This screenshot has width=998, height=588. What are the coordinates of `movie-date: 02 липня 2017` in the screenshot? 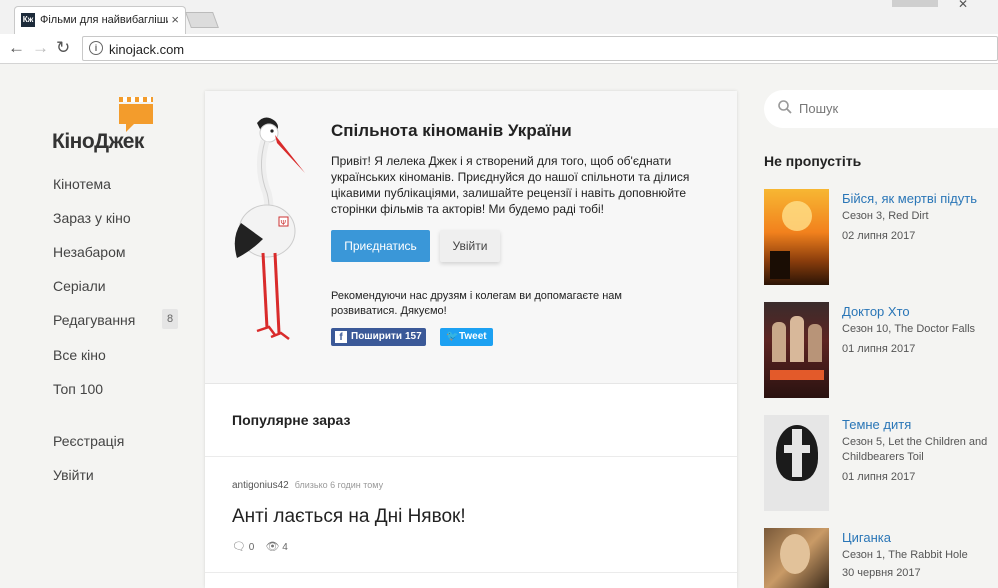 It's located at (879, 236).